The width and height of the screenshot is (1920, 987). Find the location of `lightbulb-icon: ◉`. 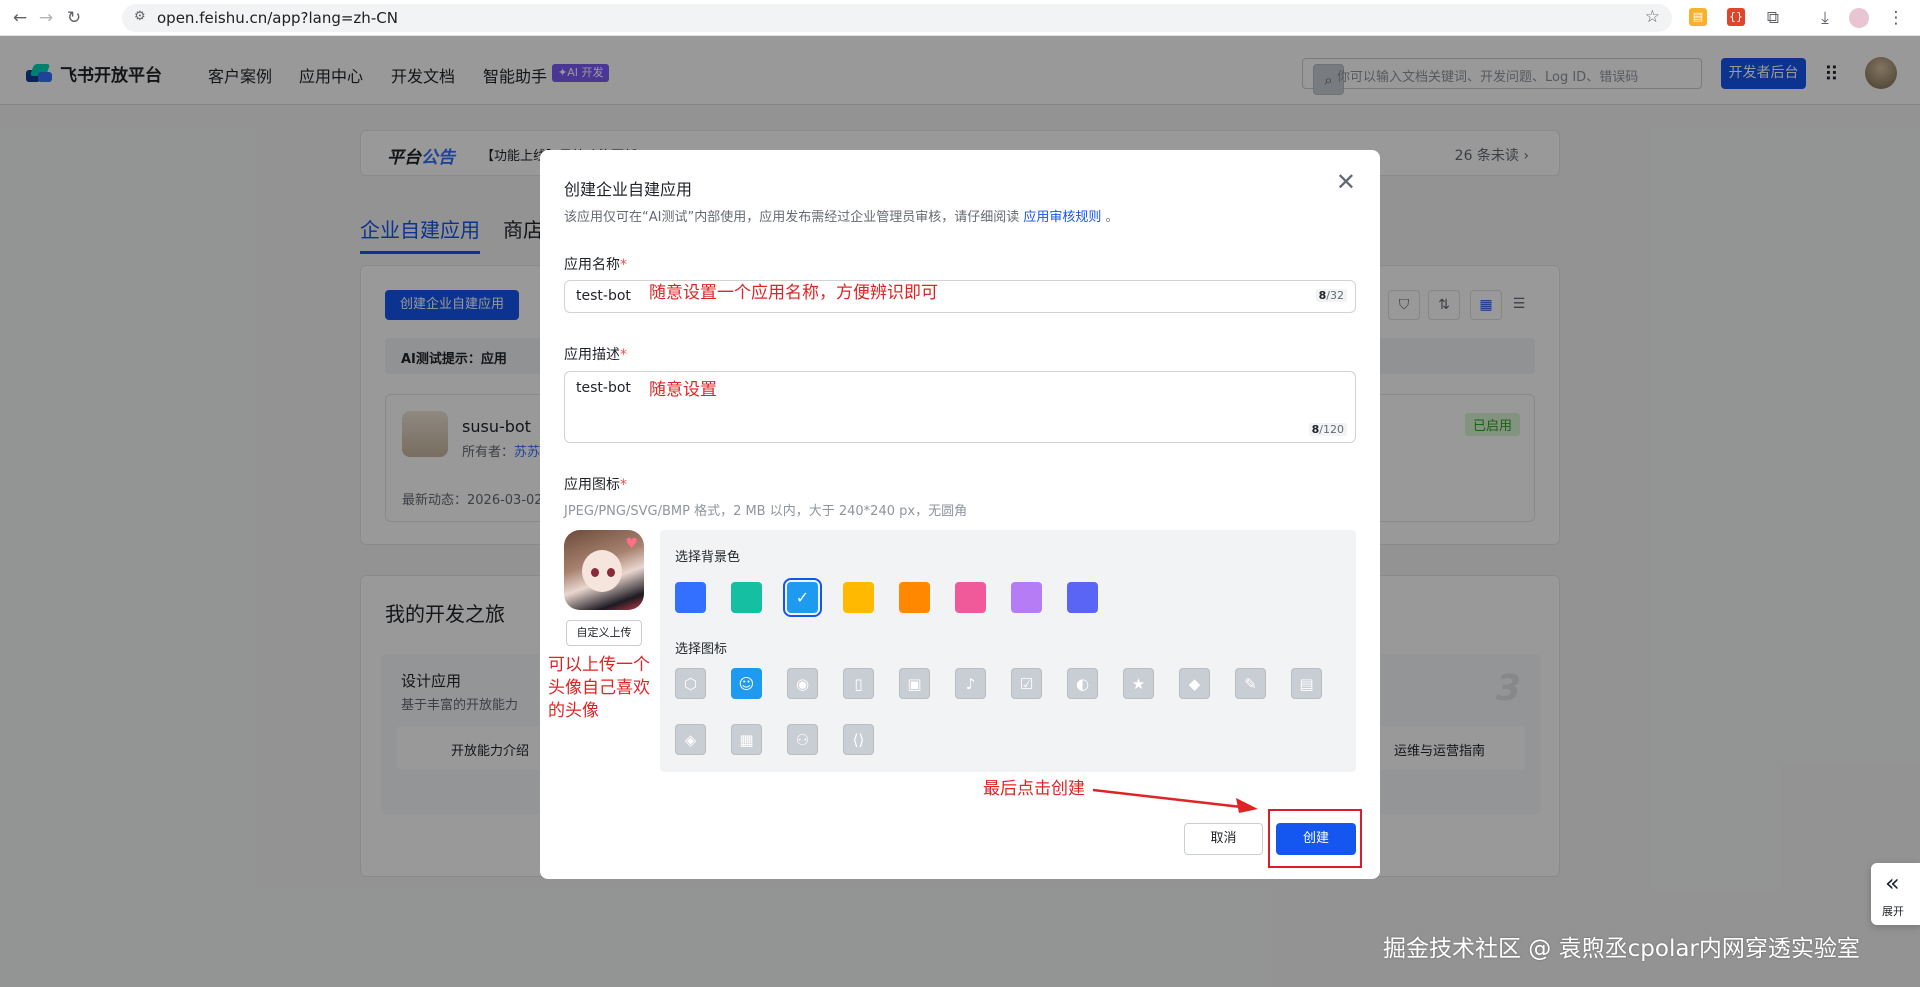

lightbulb-icon: ◉ is located at coordinates (802, 683).